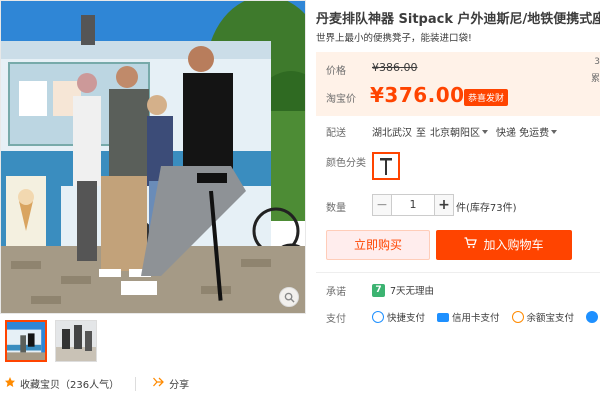 The image size is (600, 400). Describe the element at coordinates (395, 67) in the screenshot. I see `original-price: ¥386.00` at that location.